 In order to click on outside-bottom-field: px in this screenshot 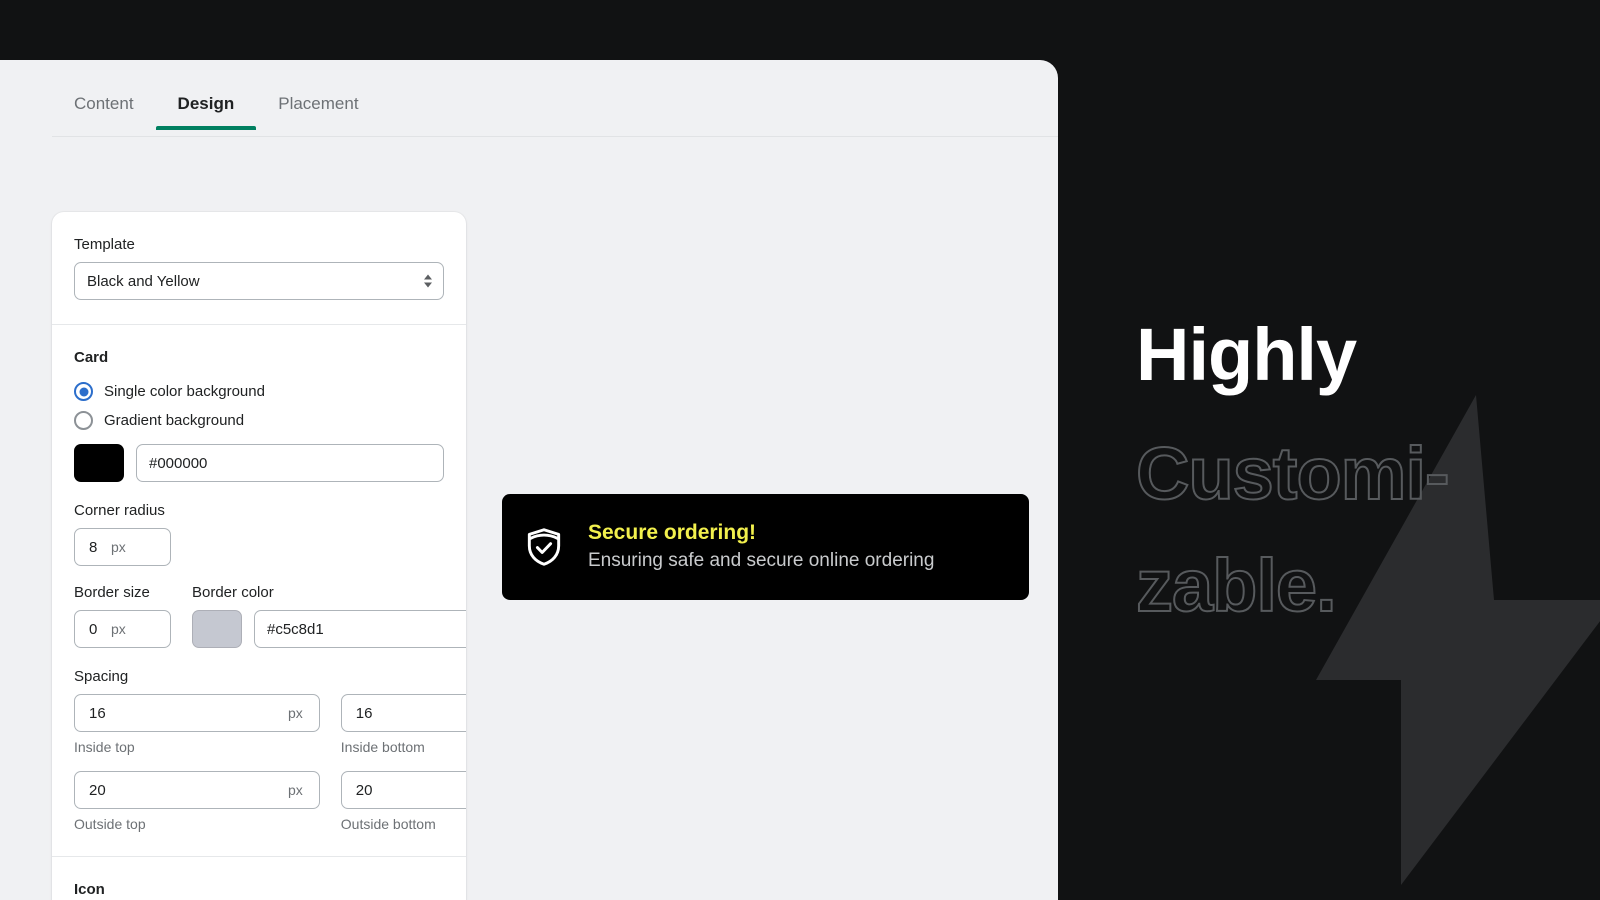, I will do `click(403, 790)`.